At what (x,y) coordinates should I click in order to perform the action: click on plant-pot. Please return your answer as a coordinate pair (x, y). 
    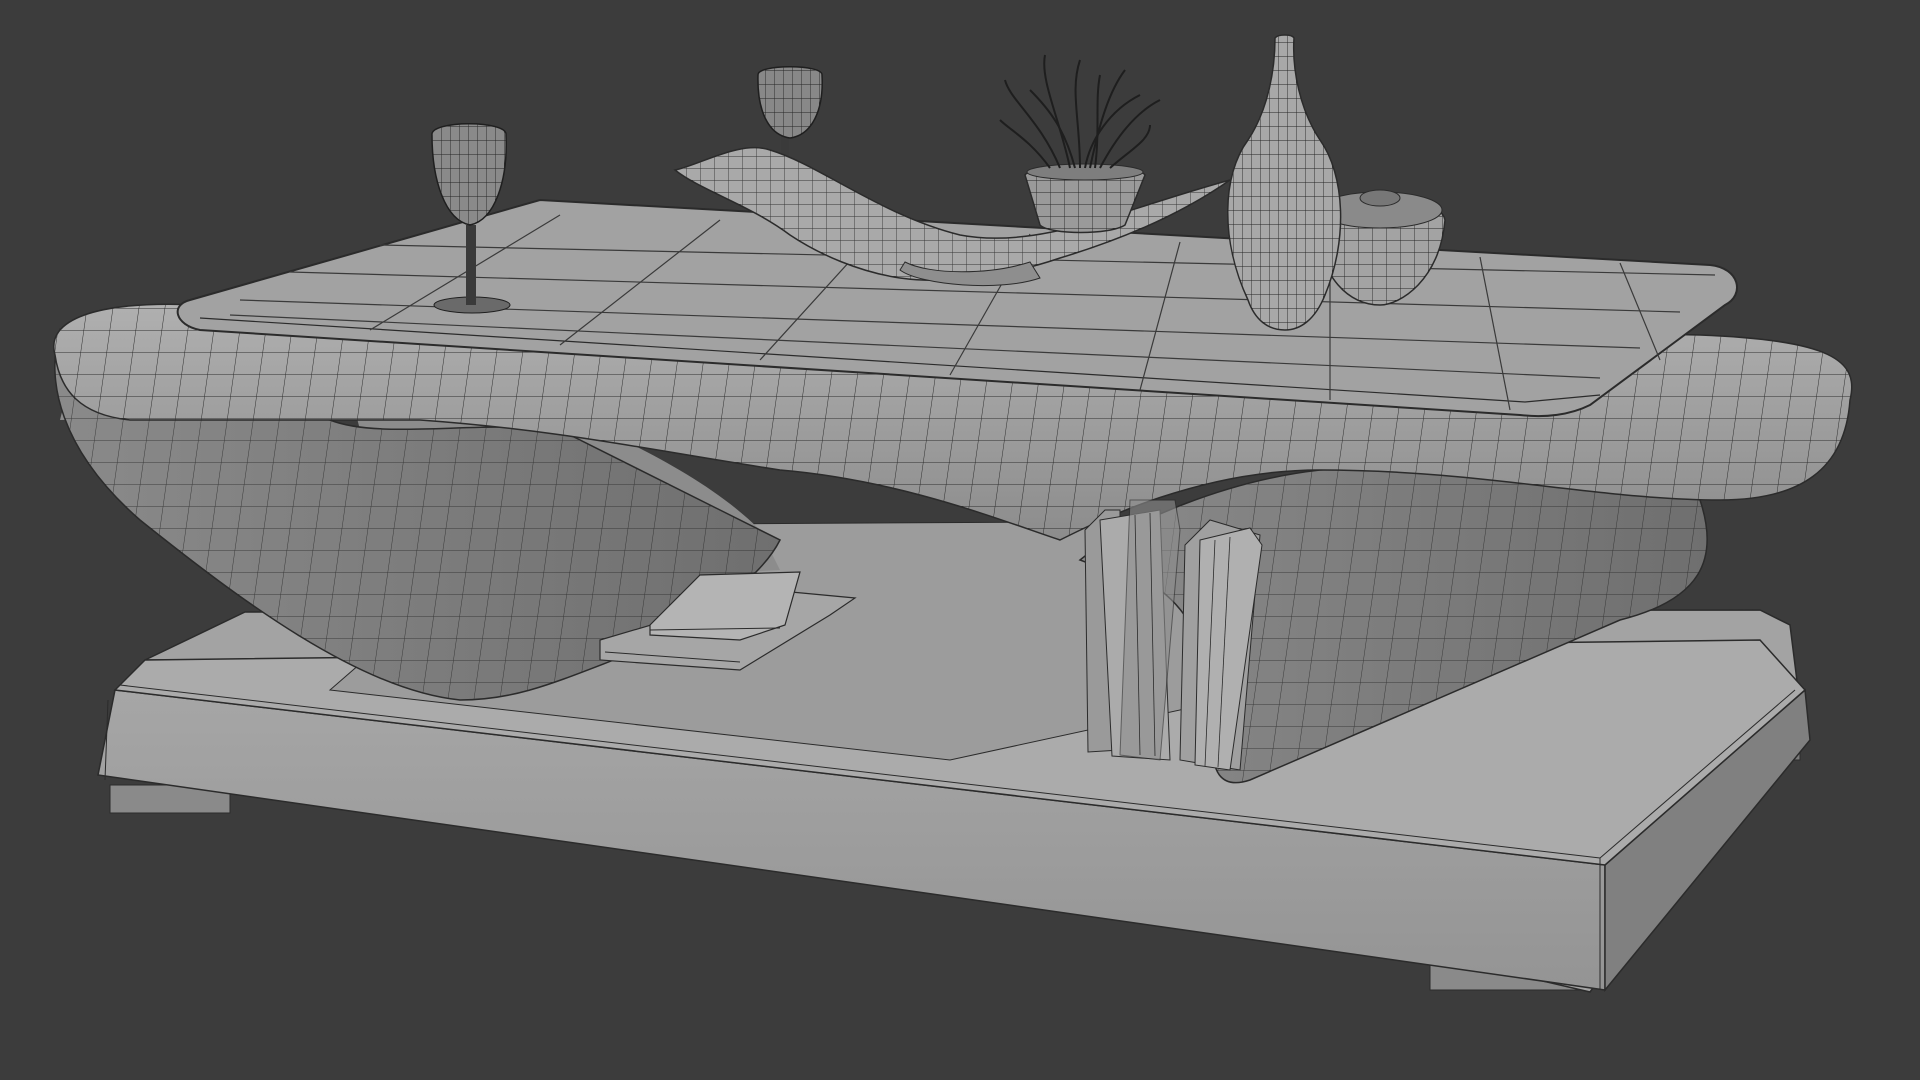
    Looking at the image, I should click on (1080, 144).